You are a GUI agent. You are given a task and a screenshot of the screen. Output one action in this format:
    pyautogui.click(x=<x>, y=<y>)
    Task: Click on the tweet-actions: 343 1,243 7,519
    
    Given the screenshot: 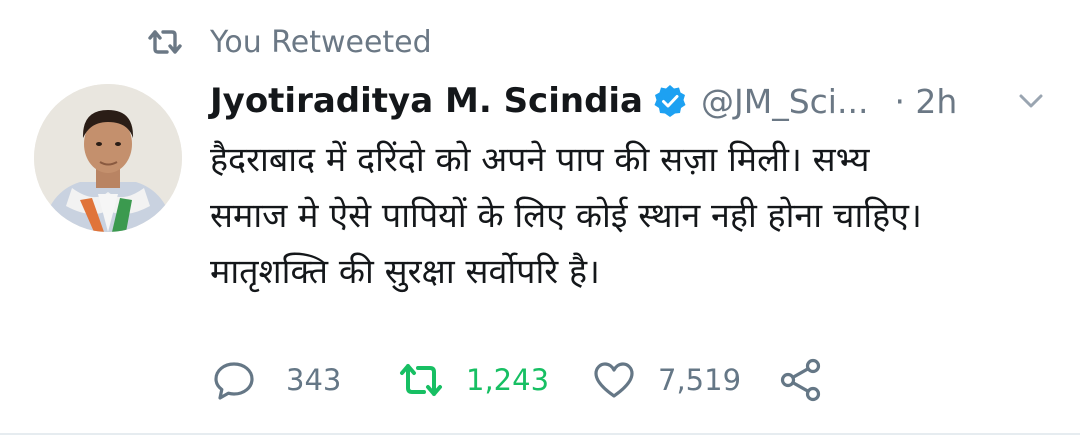 What is the action you would take?
    pyautogui.click(x=532, y=380)
    